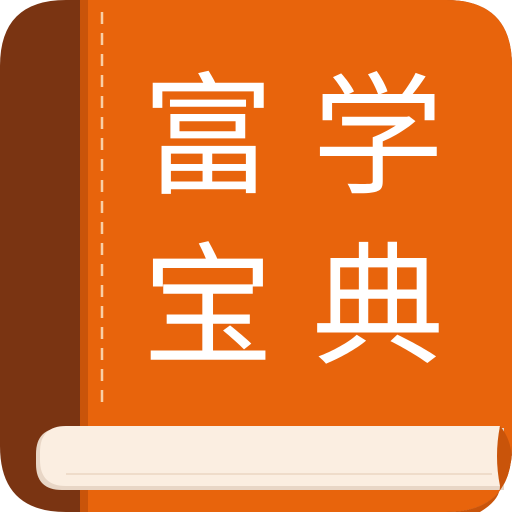 This screenshot has height=512, width=512. What do you see at coordinates (378, 138) in the screenshot?
I see `title-char-2: 学` at bounding box center [378, 138].